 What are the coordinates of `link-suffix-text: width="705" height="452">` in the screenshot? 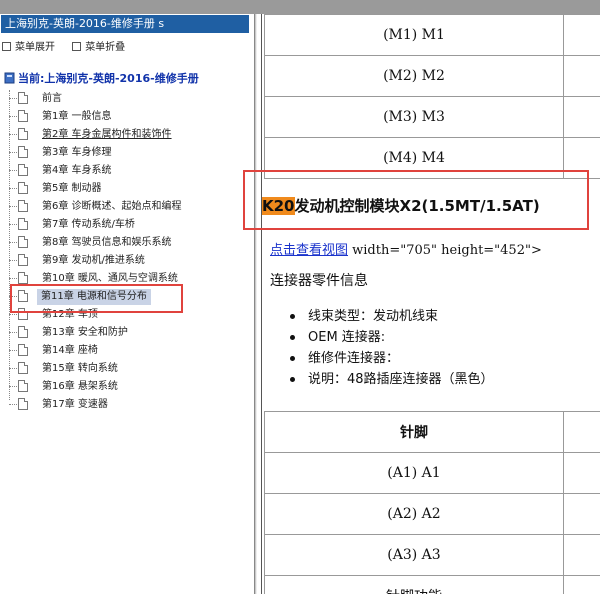 It's located at (445, 250).